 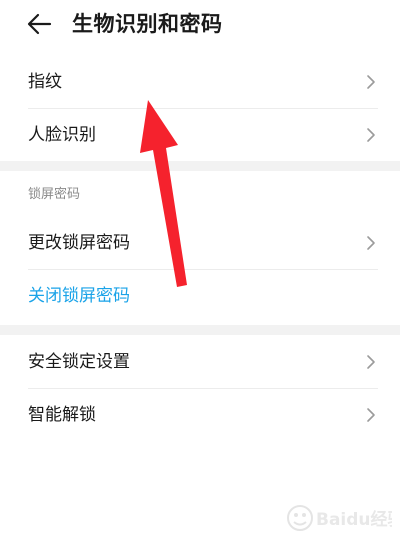 What do you see at coordinates (200, 243) in the screenshot?
I see `change-lock-password-row: 更改锁屏密码` at bounding box center [200, 243].